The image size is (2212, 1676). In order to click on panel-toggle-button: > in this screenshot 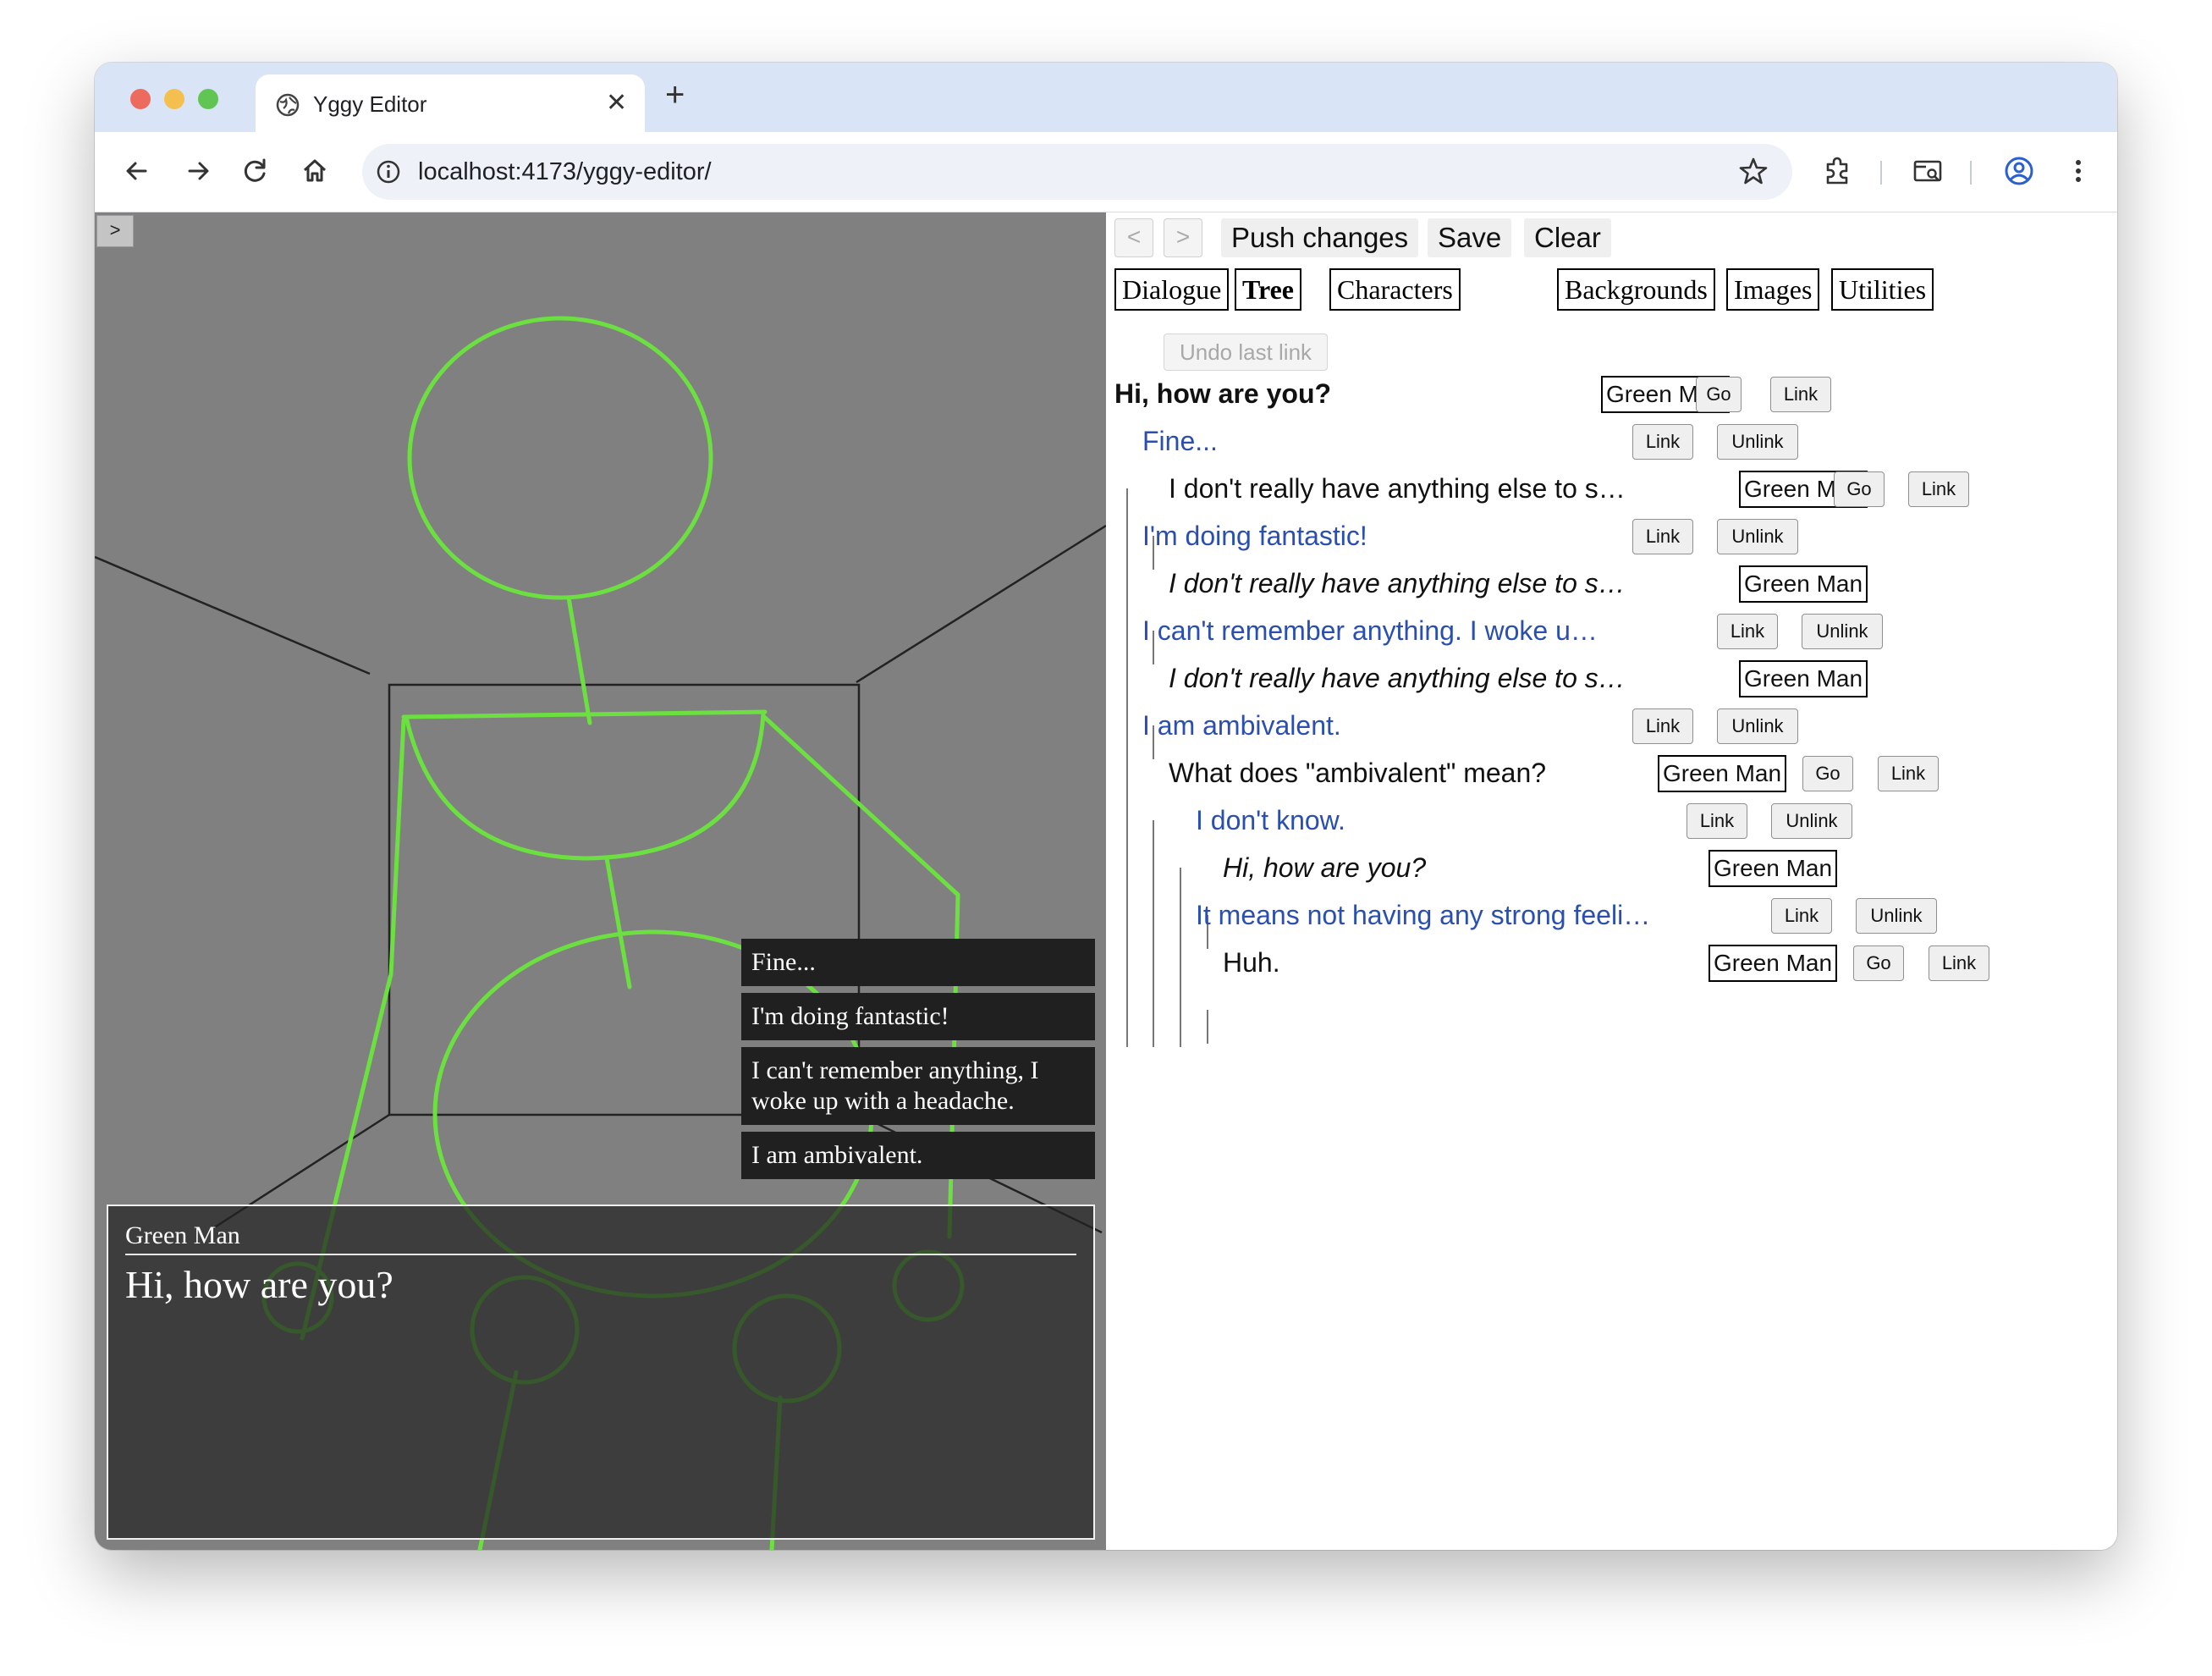, I will do `click(115, 231)`.